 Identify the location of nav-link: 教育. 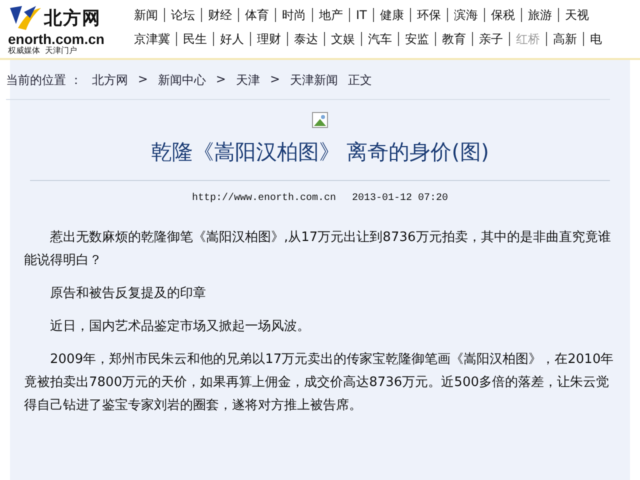
(453, 39).